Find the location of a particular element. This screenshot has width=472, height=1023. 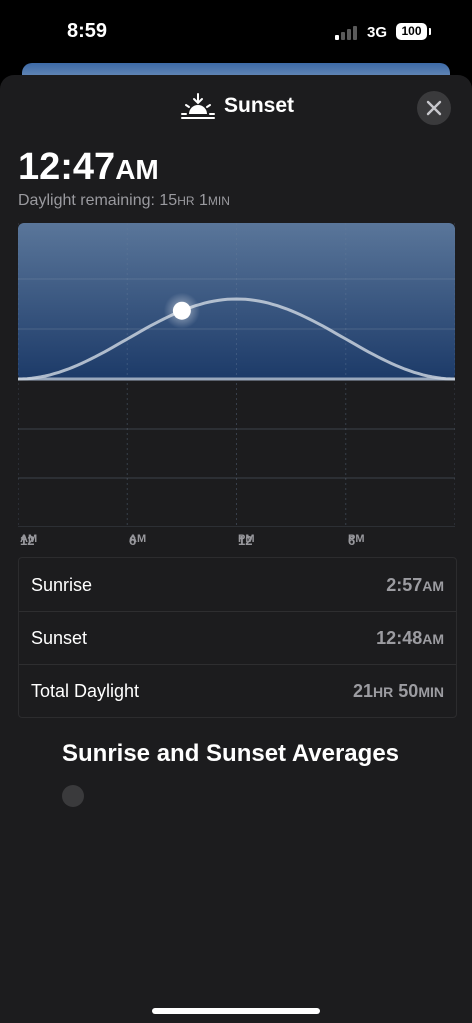

total-daylight-label: Total Daylight is located at coordinates (85, 691).